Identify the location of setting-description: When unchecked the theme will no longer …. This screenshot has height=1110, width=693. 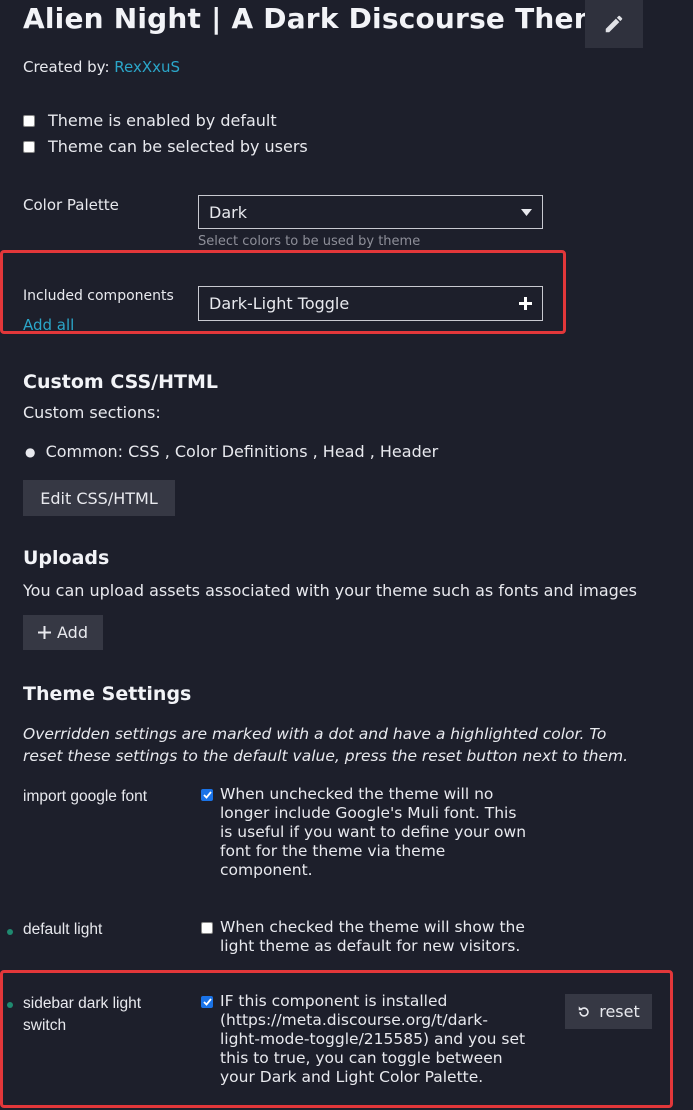
(373, 832).